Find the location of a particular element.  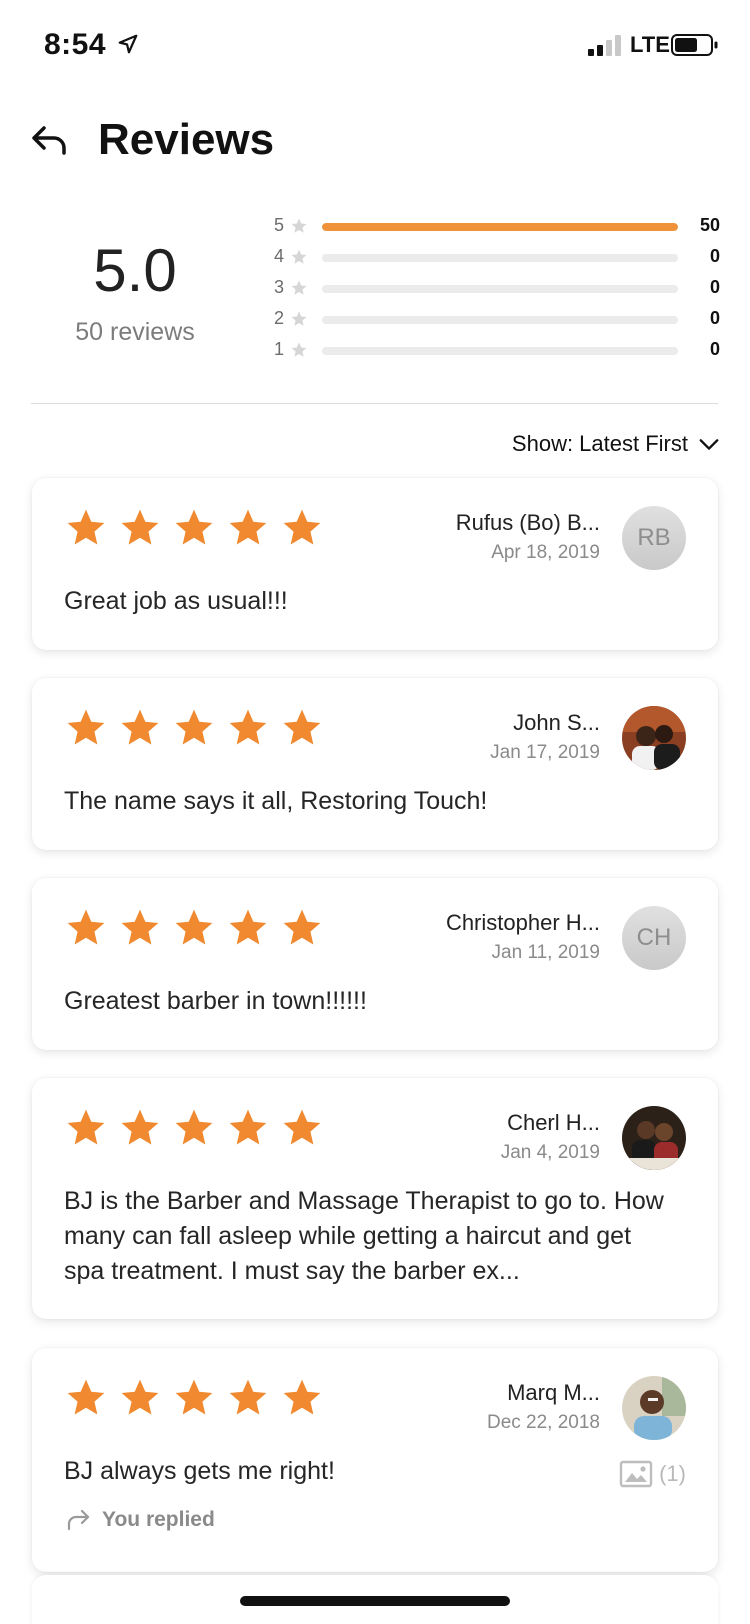

distribution-star-level: 1 is located at coordinates (278, 349).